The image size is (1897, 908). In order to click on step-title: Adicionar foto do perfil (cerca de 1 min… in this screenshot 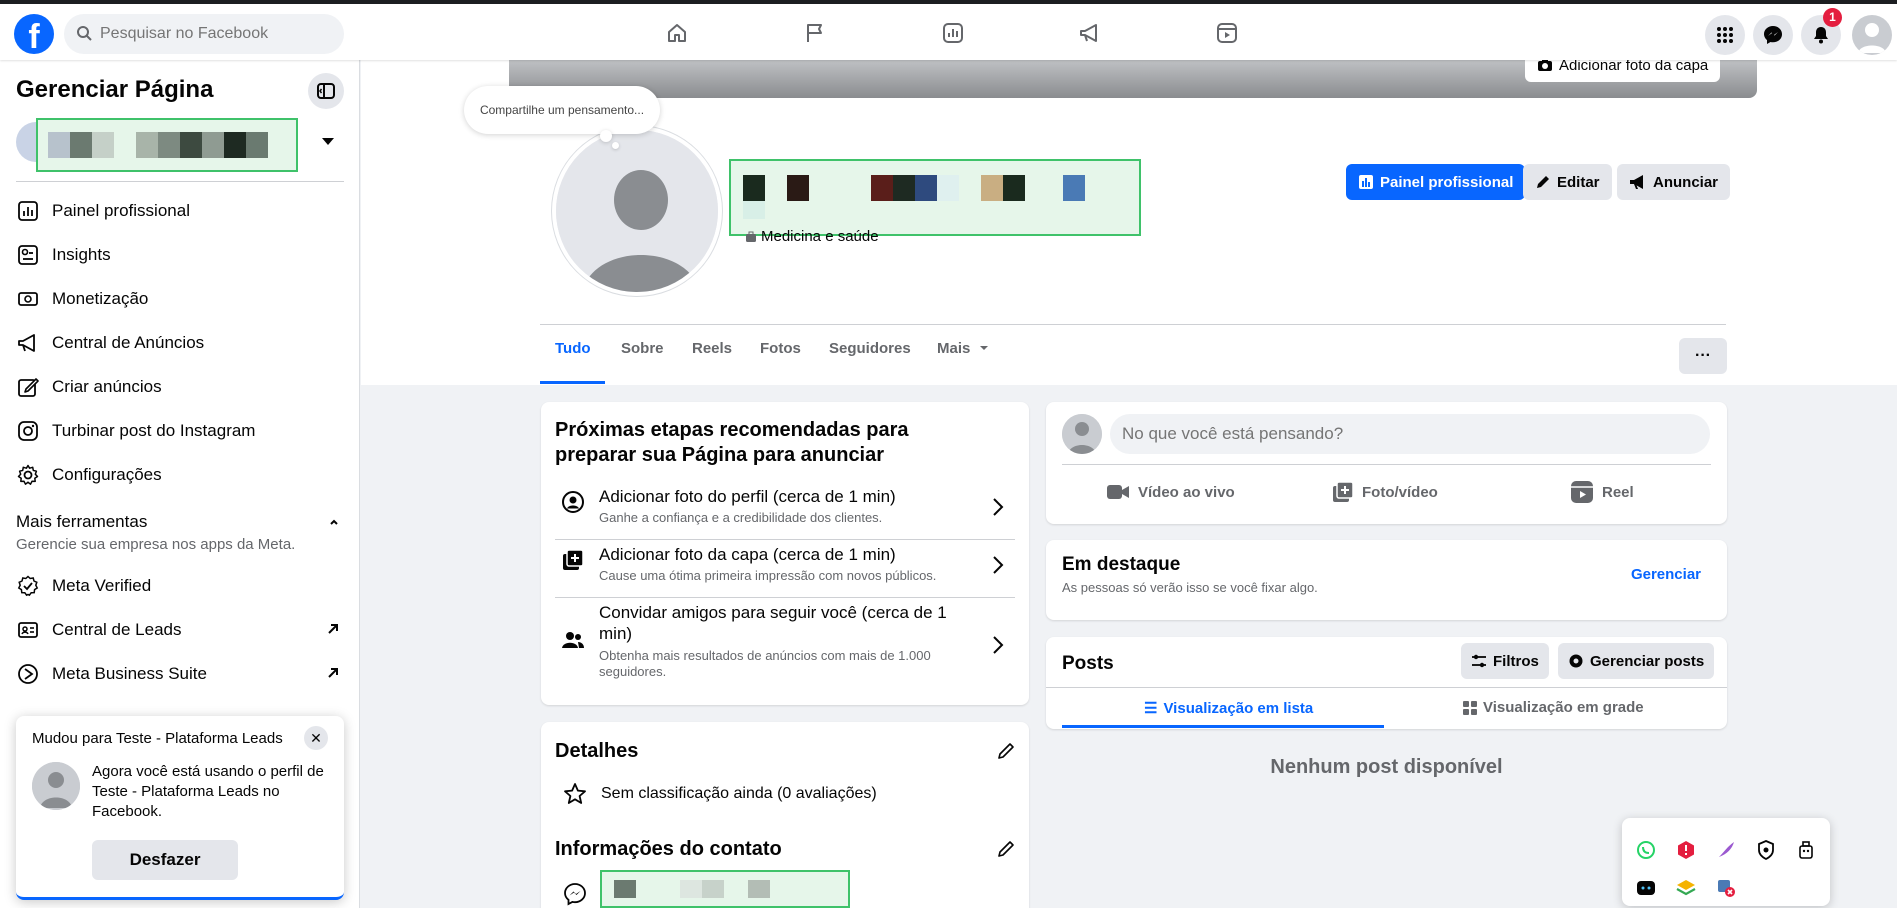, I will do `click(747, 496)`.